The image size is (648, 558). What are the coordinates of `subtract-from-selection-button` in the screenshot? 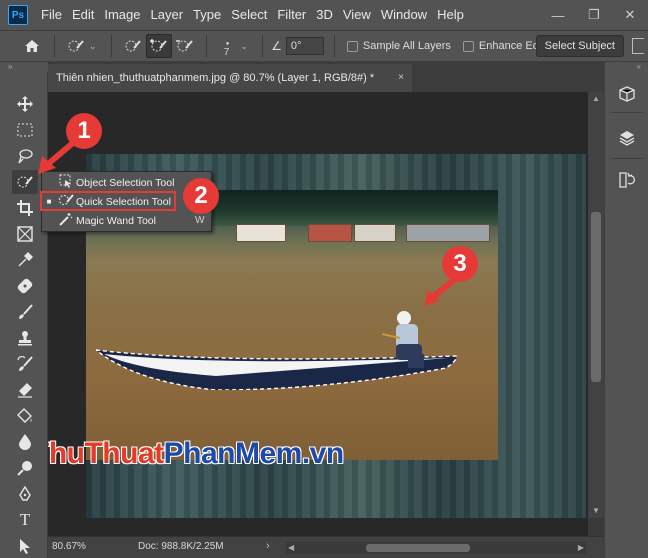 It's located at (185, 46).